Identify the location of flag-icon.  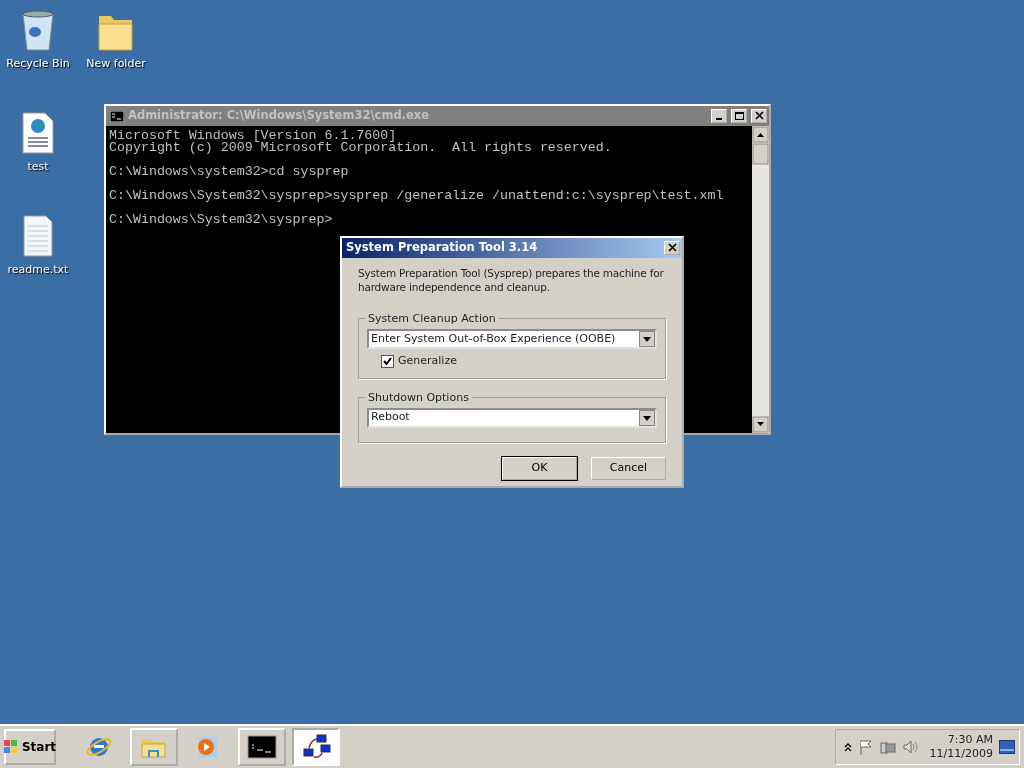
(865, 747).